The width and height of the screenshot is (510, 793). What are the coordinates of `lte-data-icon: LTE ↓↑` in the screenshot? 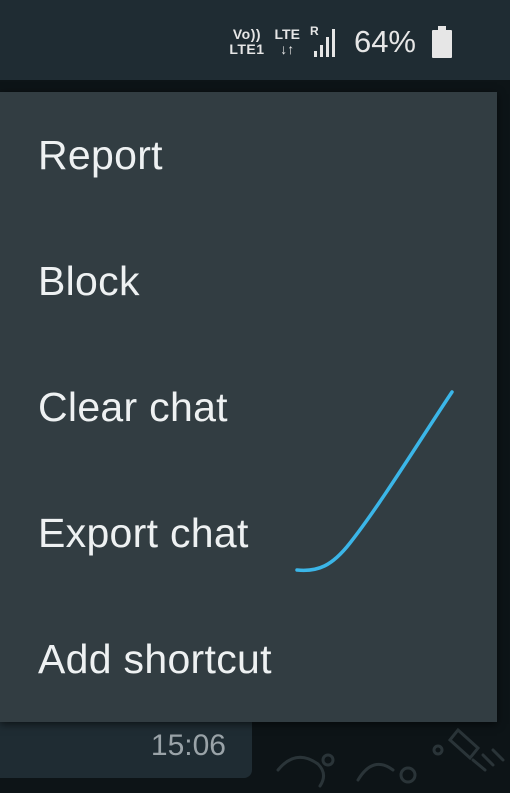 It's located at (287, 42).